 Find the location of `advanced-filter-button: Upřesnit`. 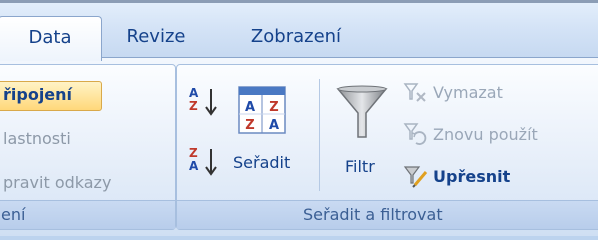

advanced-filter-button: Upřesnit is located at coordinates (471, 176).